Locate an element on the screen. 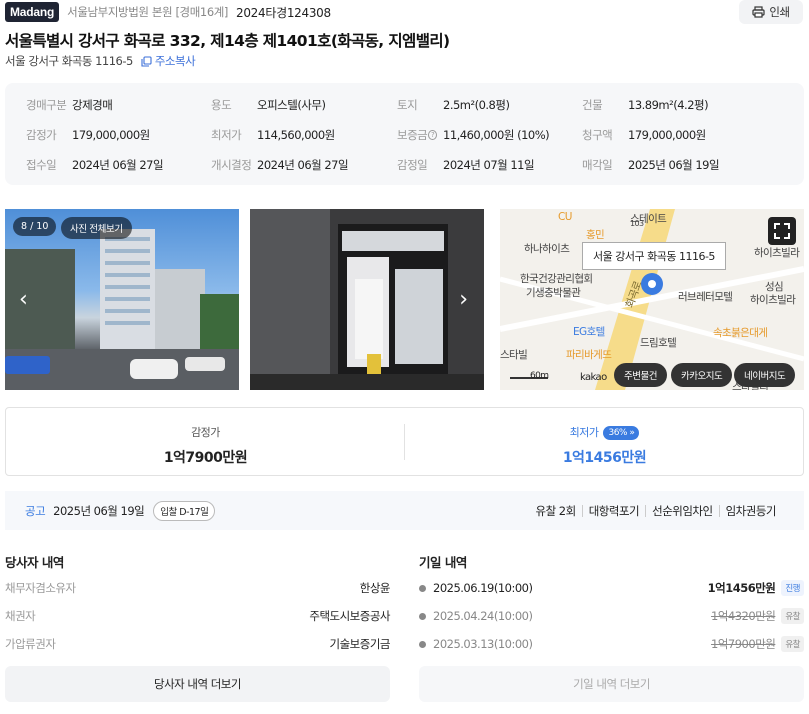 This screenshot has width=809, height=714. map-expand-button is located at coordinates (782, 231).